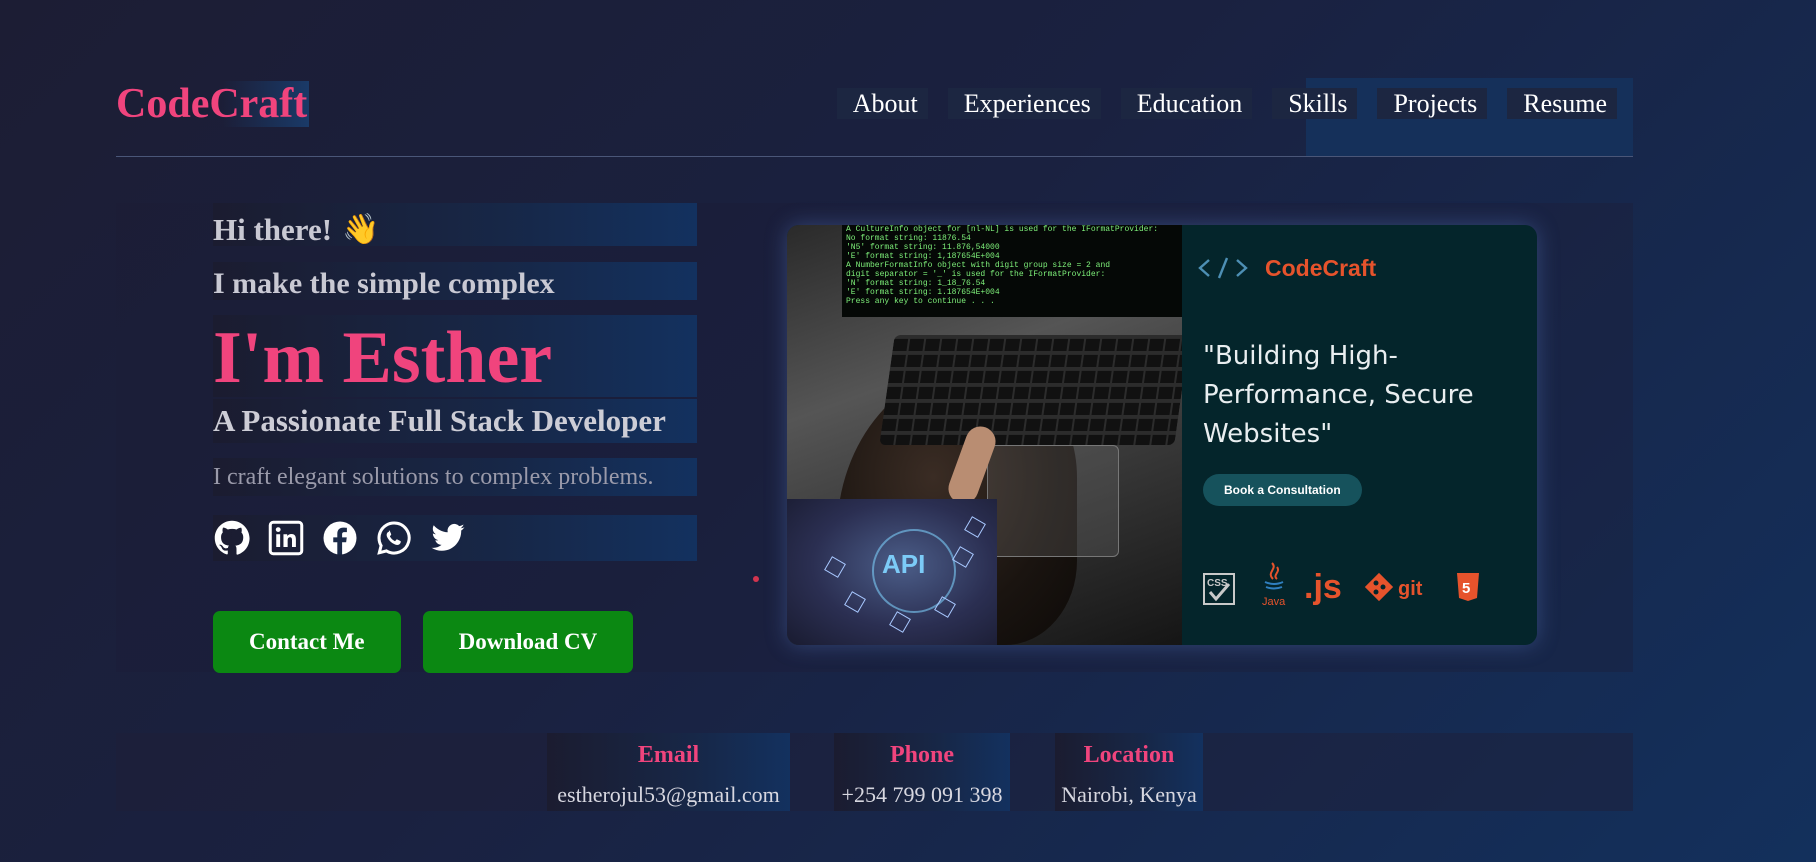 The width and height of the screenshot is (1816, 862). I want to click on api-graphic: API, so click(892, 572).